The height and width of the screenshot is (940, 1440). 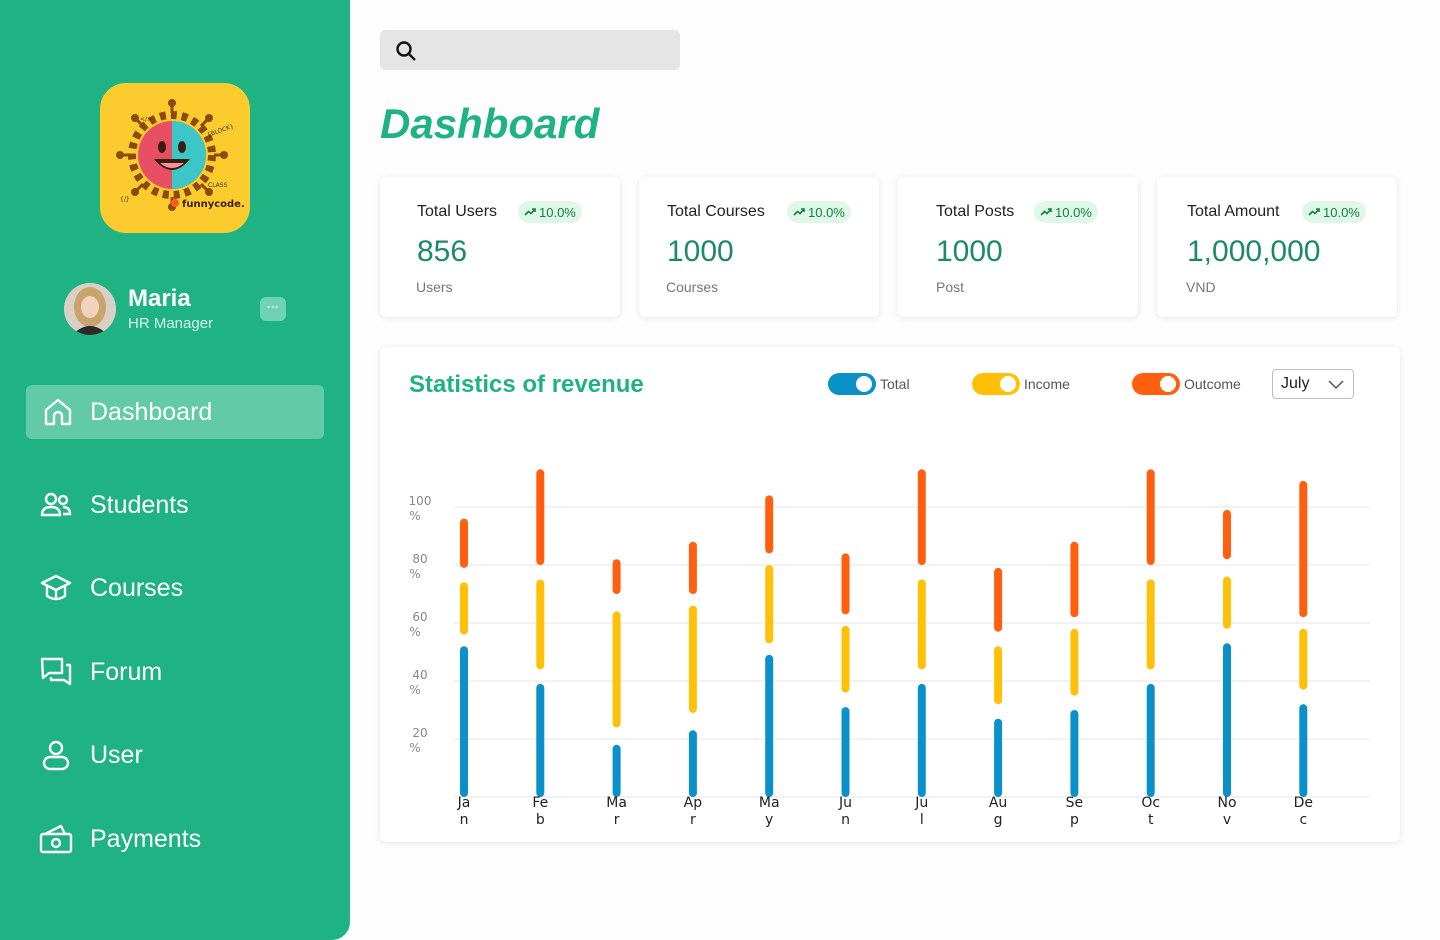 I want to click on bar-outcome-apr, so click(x=692, y=567).